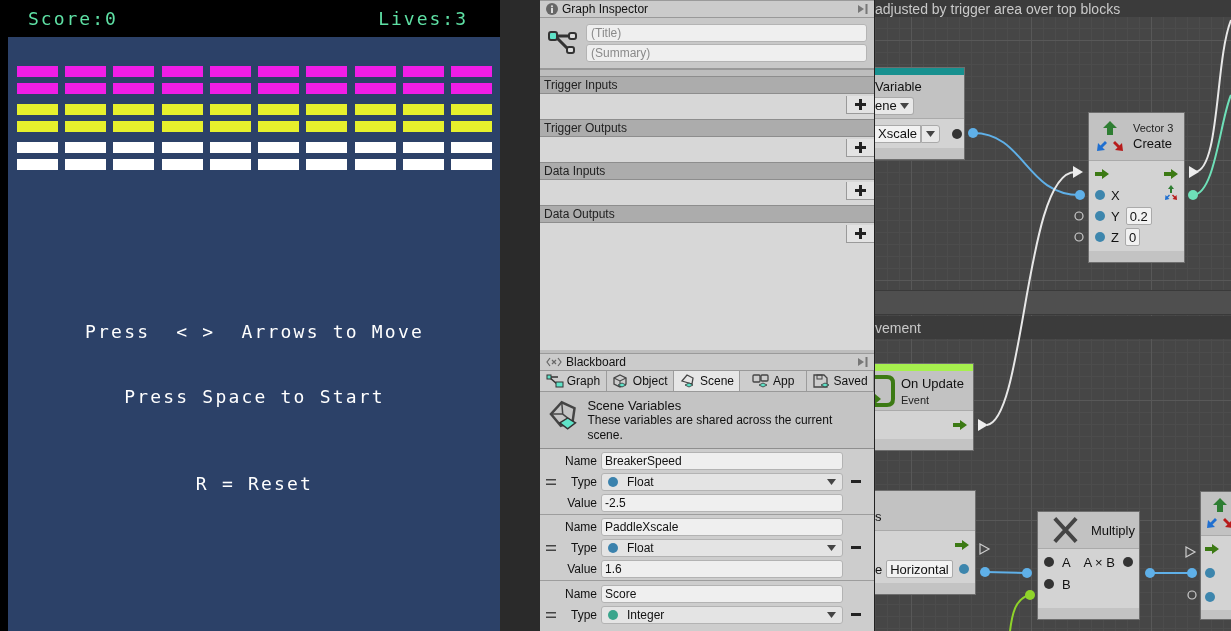  Describe the element at coordinates (726, 33) in the screenshot. I see `title-field: (Title)` at that location.